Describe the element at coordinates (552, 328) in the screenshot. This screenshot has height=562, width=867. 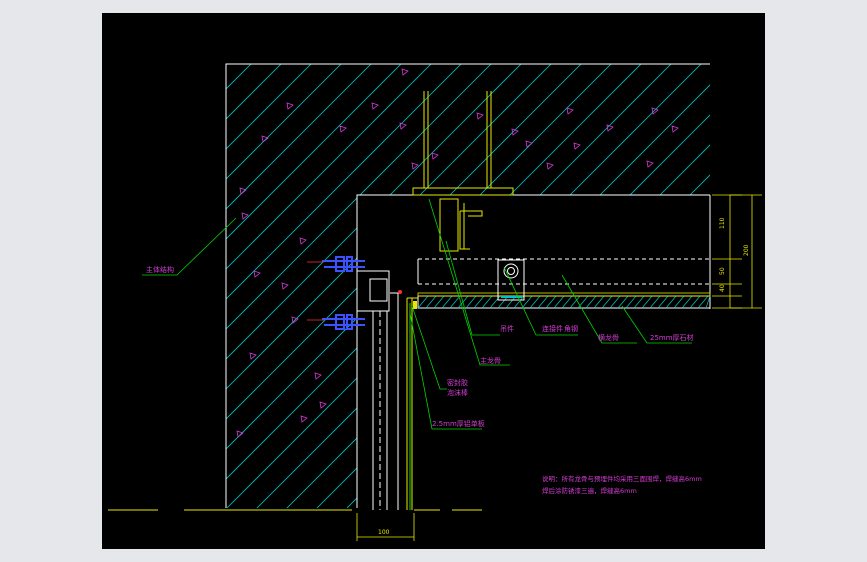
I see `label-connector: 连接件` at that location.